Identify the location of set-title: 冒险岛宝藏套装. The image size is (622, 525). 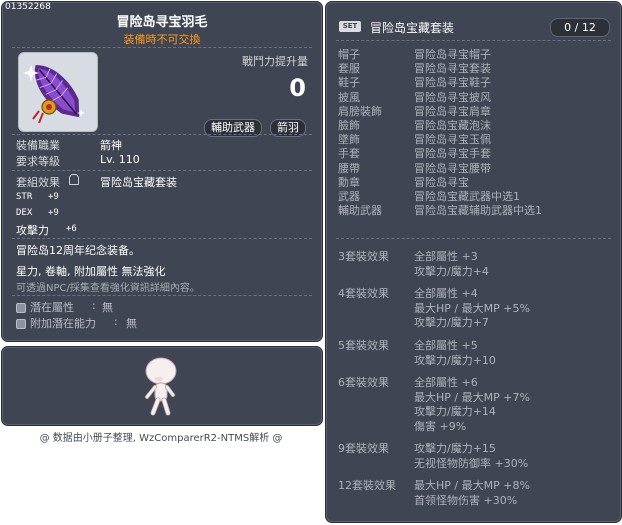
(412, 28).